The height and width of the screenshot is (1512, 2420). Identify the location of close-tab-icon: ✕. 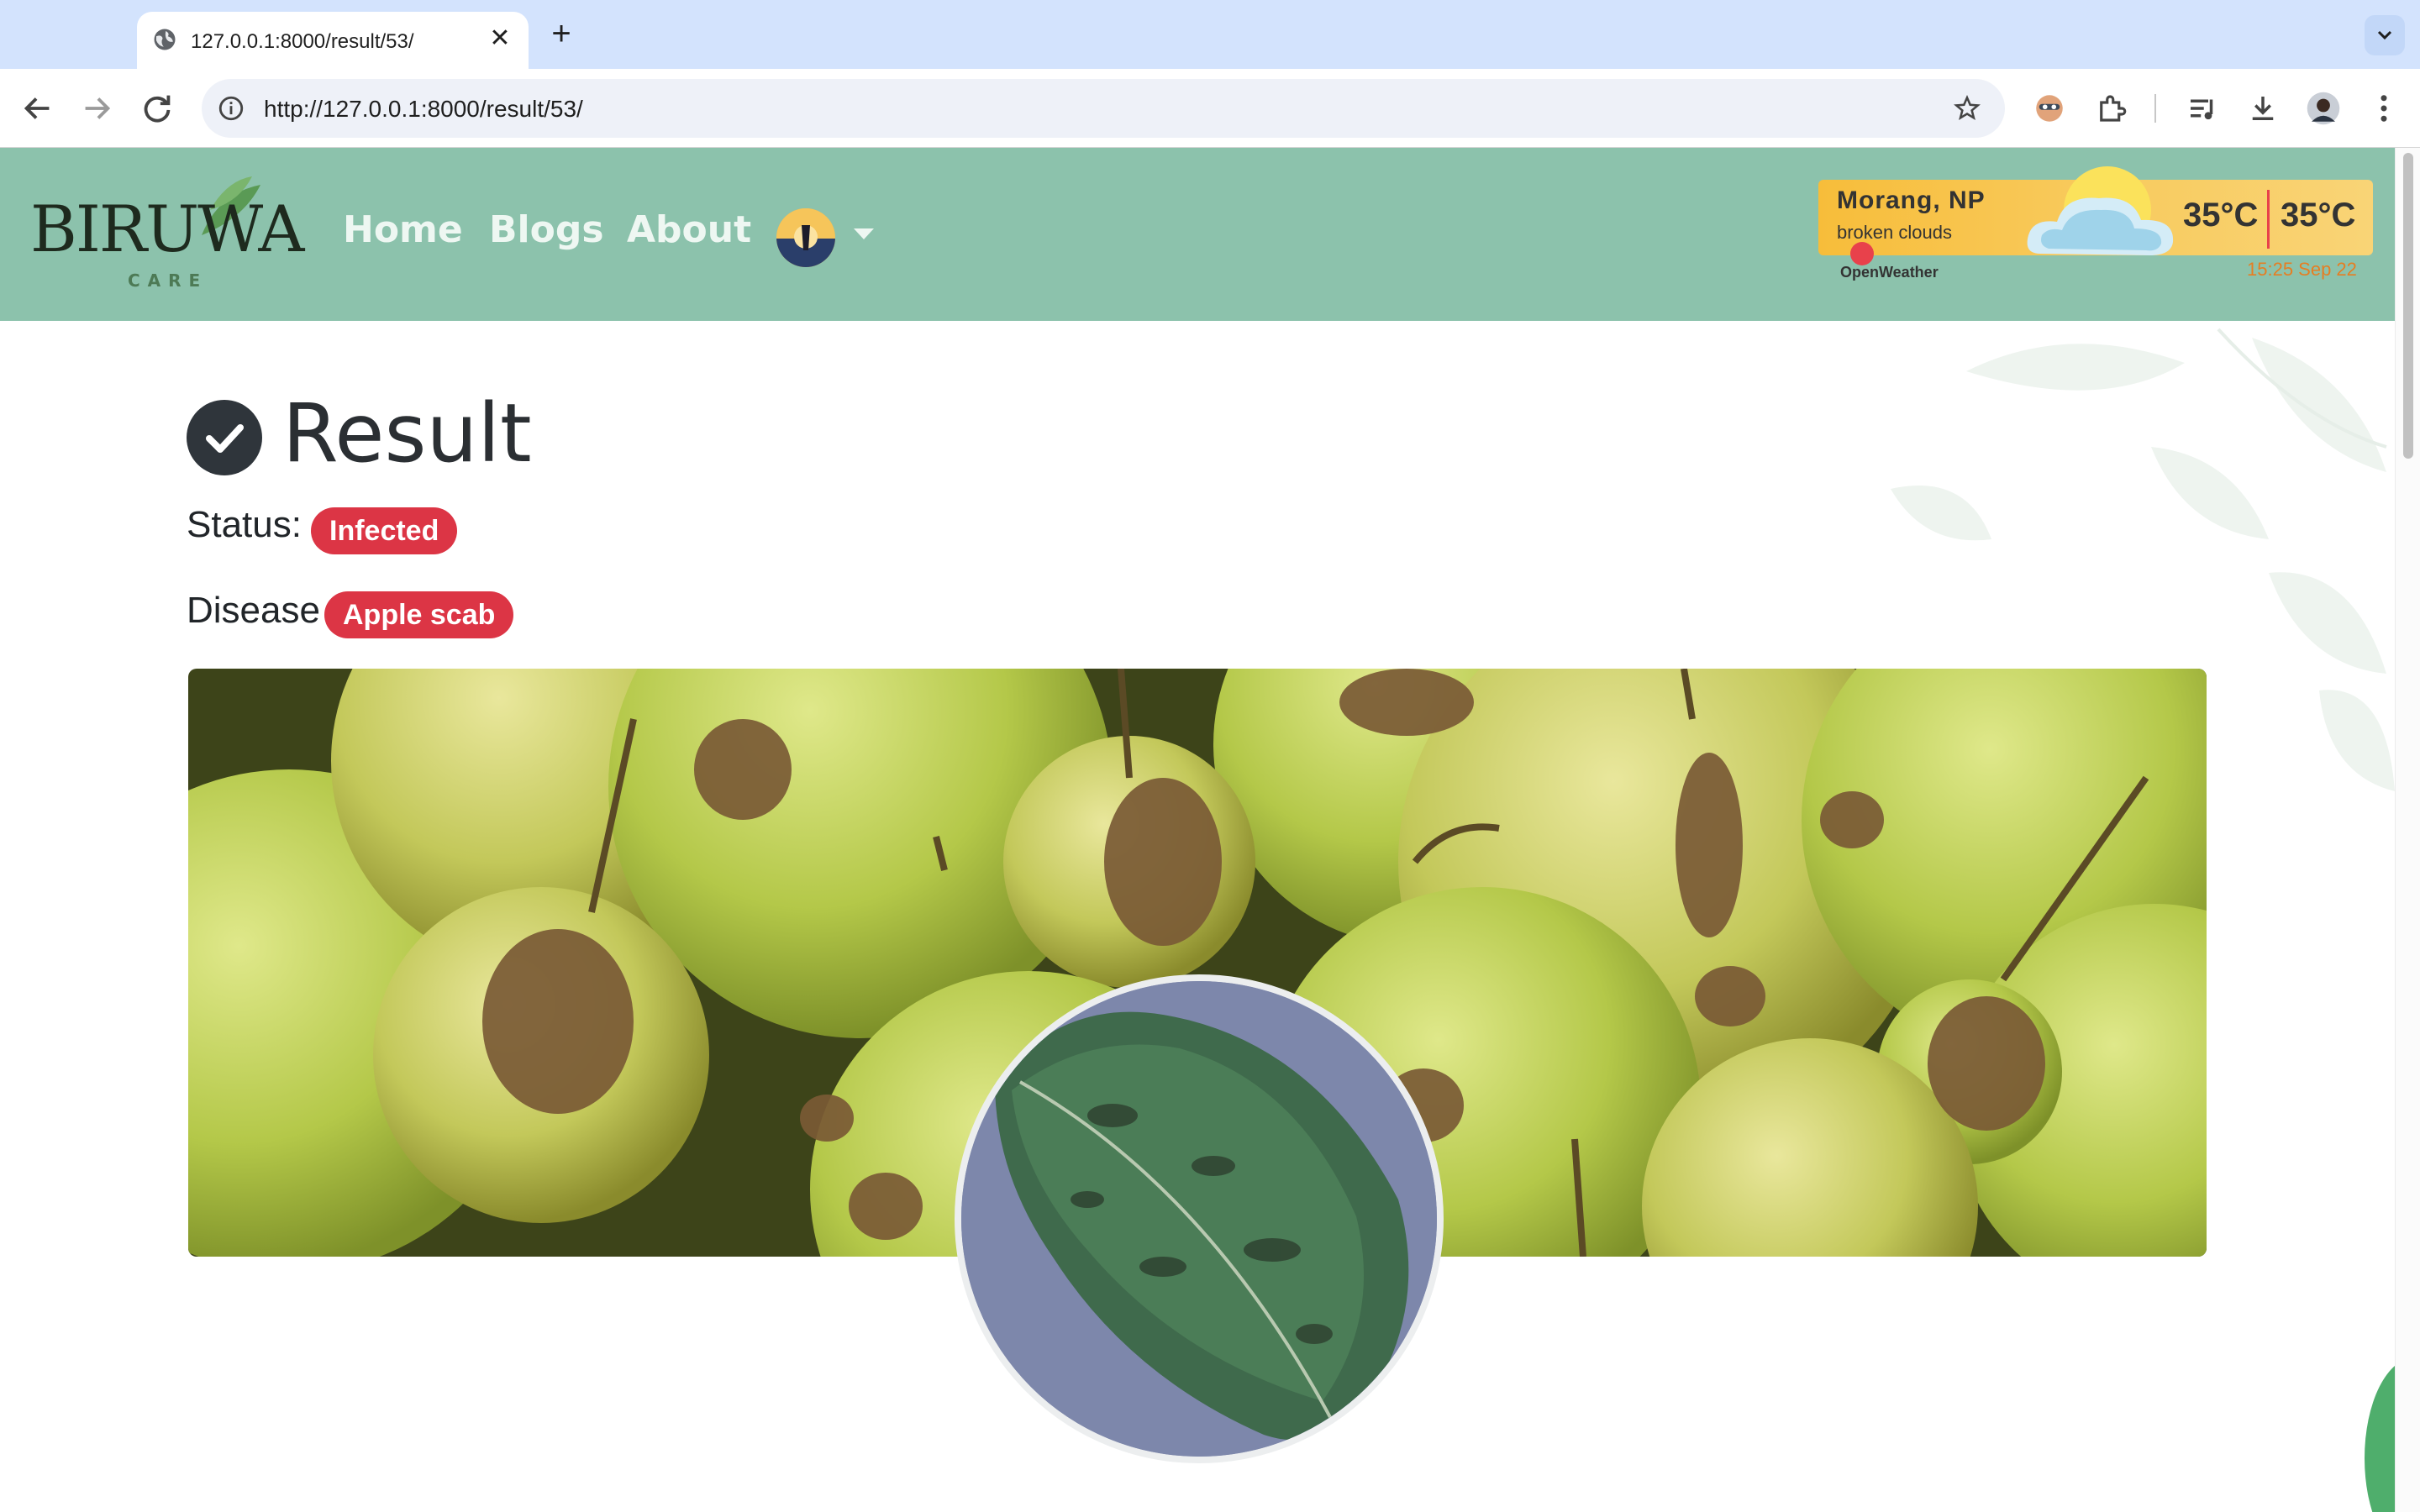
(500, 38).